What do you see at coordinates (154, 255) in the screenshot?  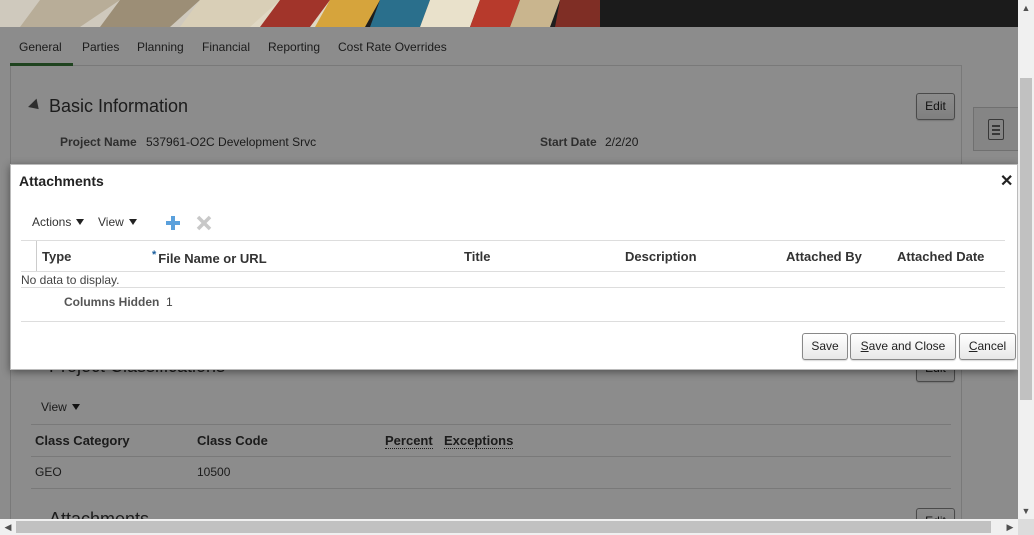 I see `required-marker: *` at bounding box center [154, 255].